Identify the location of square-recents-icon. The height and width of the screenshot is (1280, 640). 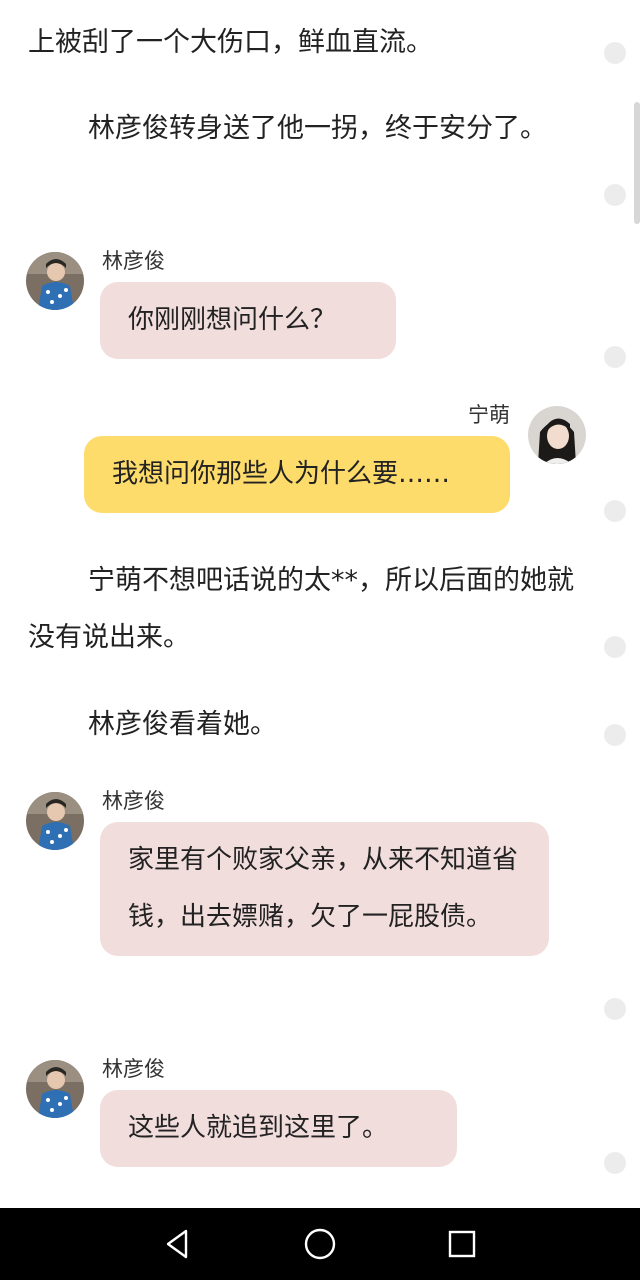
(462, 1244).